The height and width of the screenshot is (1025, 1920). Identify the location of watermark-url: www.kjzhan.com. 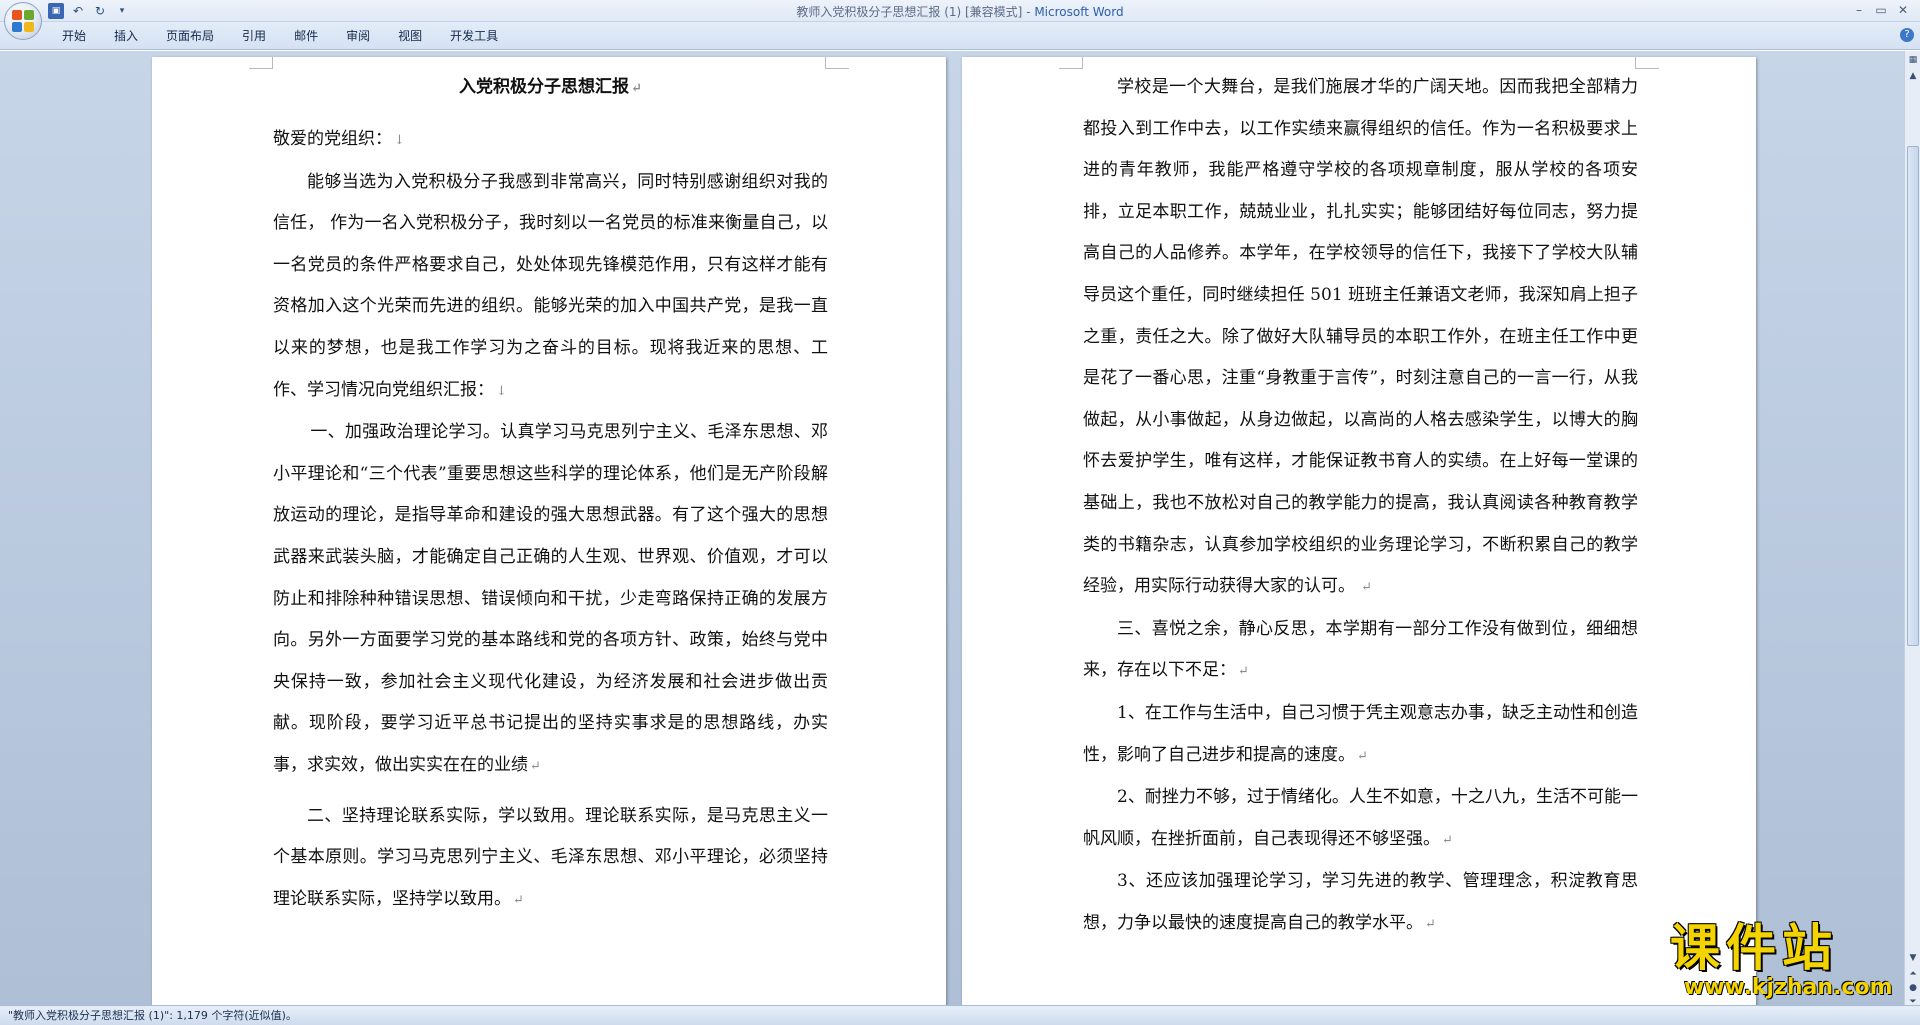
(1788, 987).